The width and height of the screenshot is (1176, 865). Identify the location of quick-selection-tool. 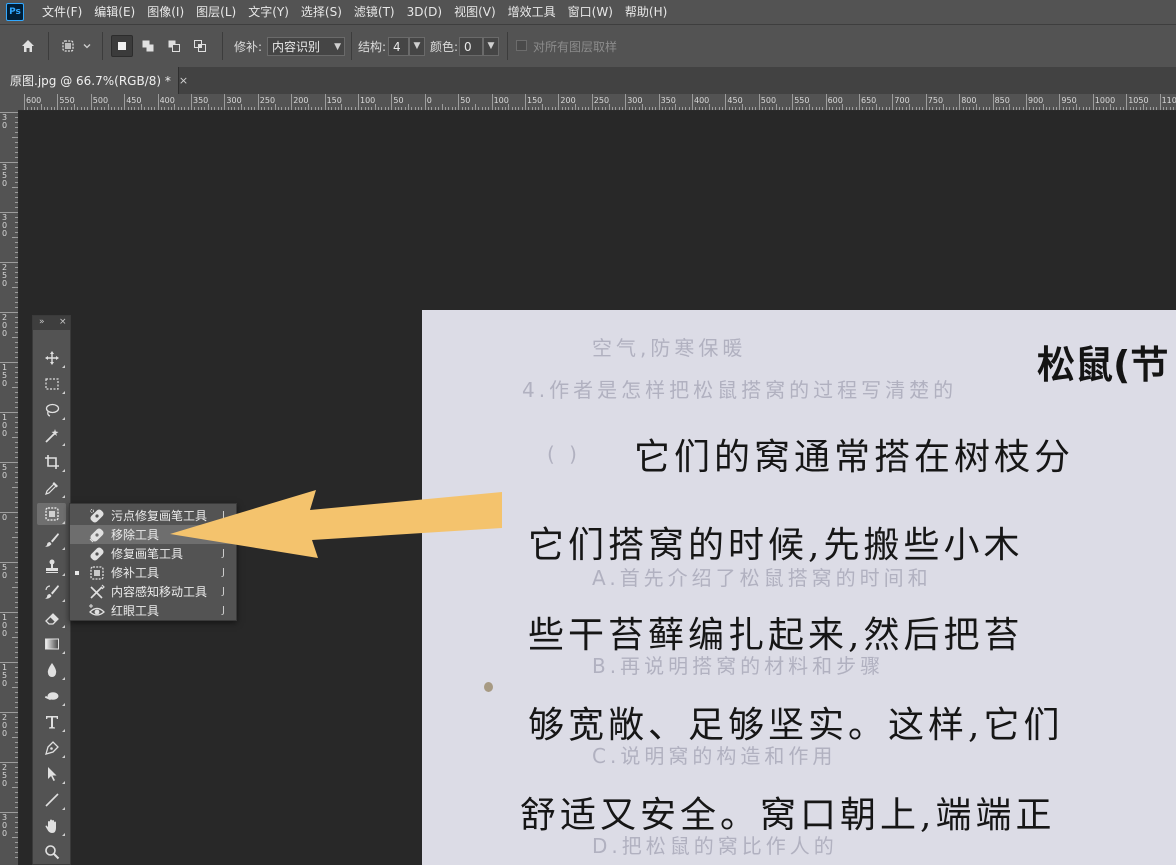
(51, 436).